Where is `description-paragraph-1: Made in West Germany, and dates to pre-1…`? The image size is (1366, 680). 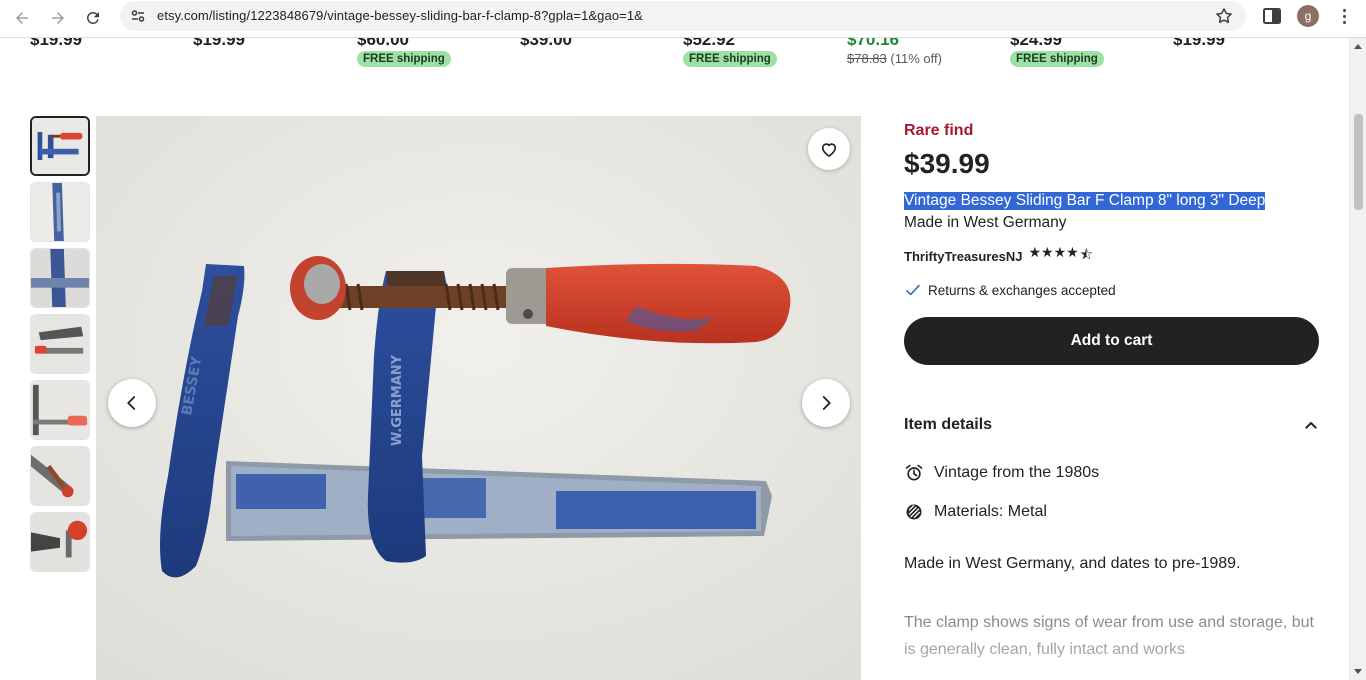
description-paragraph-1: Made in West Germany, and dates to pre-1… is located at coordinates (1072, 563).